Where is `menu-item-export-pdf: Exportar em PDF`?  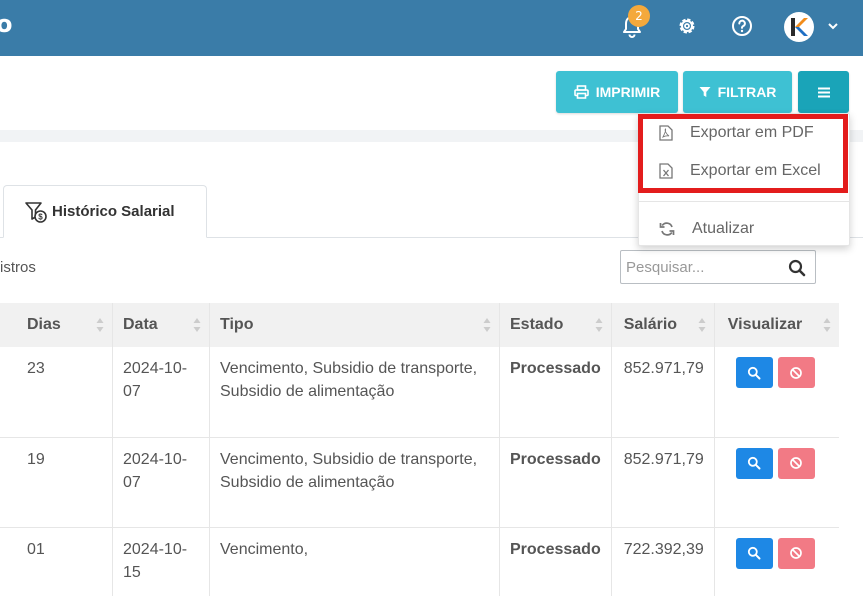
menu-item-export-pdf: Exportar em PDF is located at coordinates (744, 133).